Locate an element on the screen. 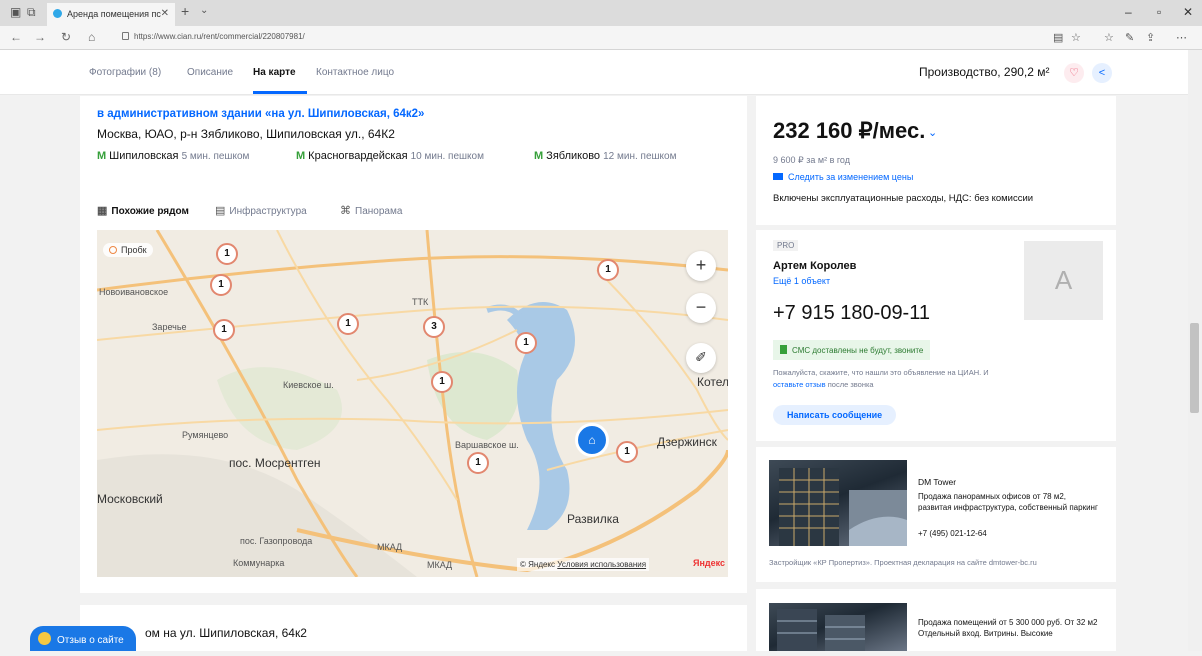 This screenshot has height=656, width=1202. browser-tabbar: ▣ ⧉ Аренда помещения пс ✕ + ⌄ – ▫ ✕ is located at coordinates (601, 13).